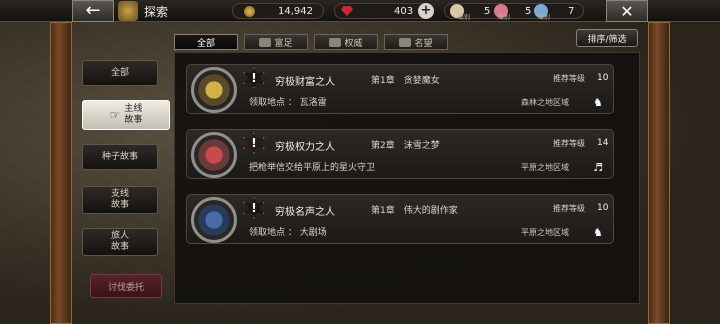 This screenshot has height=324, width=720. I want to click on quest-chapter: 第2章 沫雪之梦, so click(405, 146).